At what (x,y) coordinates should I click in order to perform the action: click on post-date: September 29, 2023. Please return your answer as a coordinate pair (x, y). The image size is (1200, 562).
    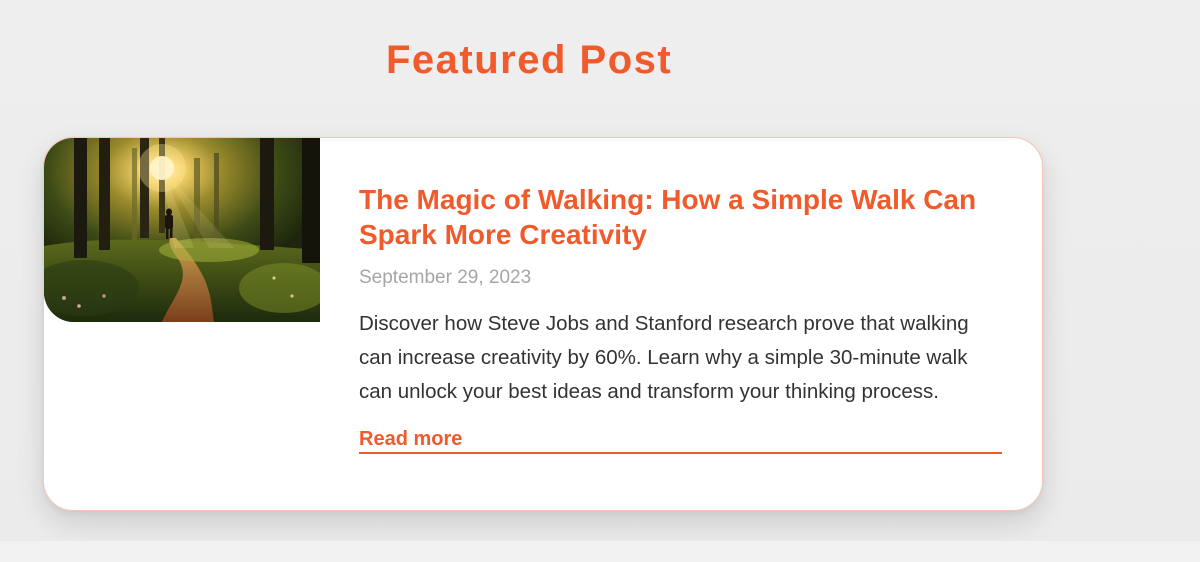
    Looking at the image, I should click on (445, 277).